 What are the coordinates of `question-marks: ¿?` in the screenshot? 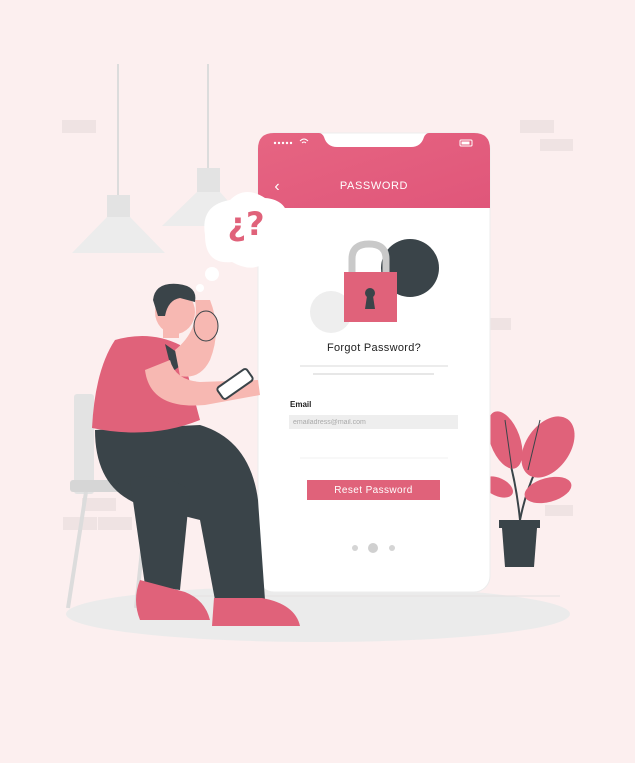 It's located at (246, 224).